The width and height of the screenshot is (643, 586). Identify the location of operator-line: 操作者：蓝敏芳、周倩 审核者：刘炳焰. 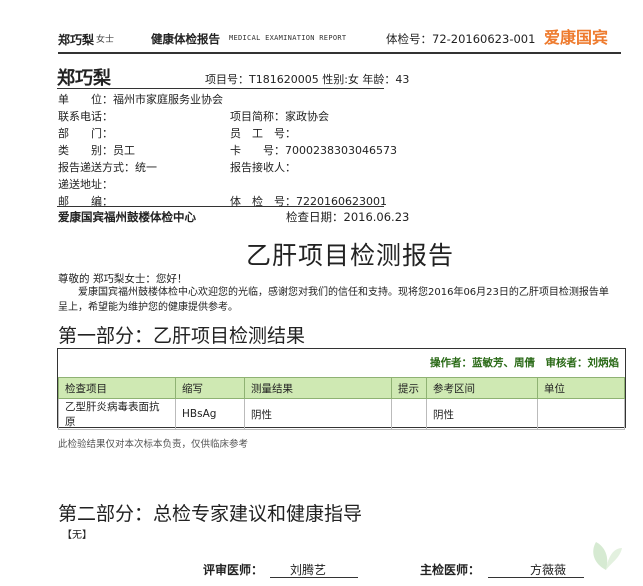
(524, 363).